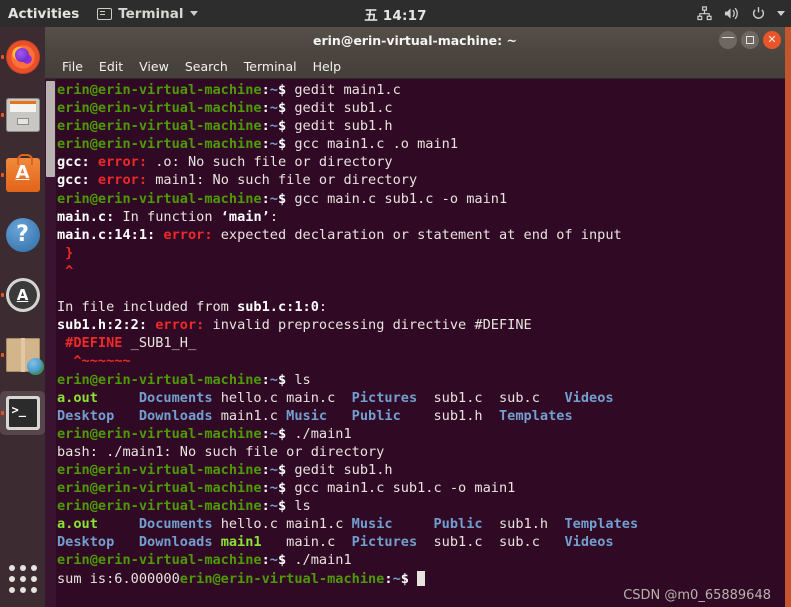 The width and height of the screenshot is (791, 607). Describe the element at coordinates (94, 361) in the screenshot. I see `terminal-line: ^~~~~~~` at that location.